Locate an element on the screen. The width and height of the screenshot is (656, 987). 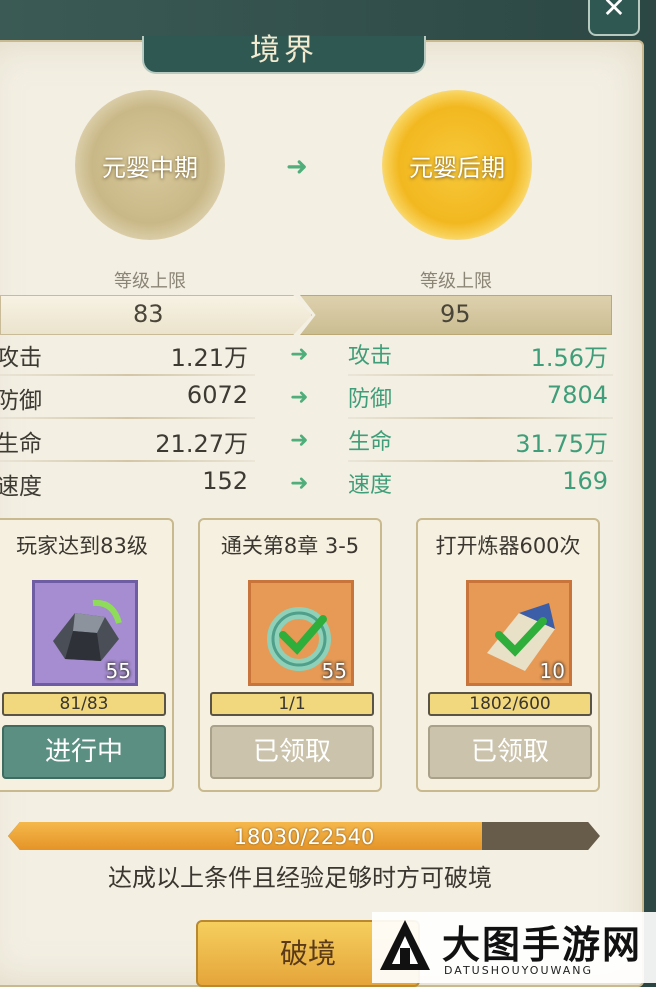
level-cap-label-next: 等级上限 is located at coordinates (456, 281).